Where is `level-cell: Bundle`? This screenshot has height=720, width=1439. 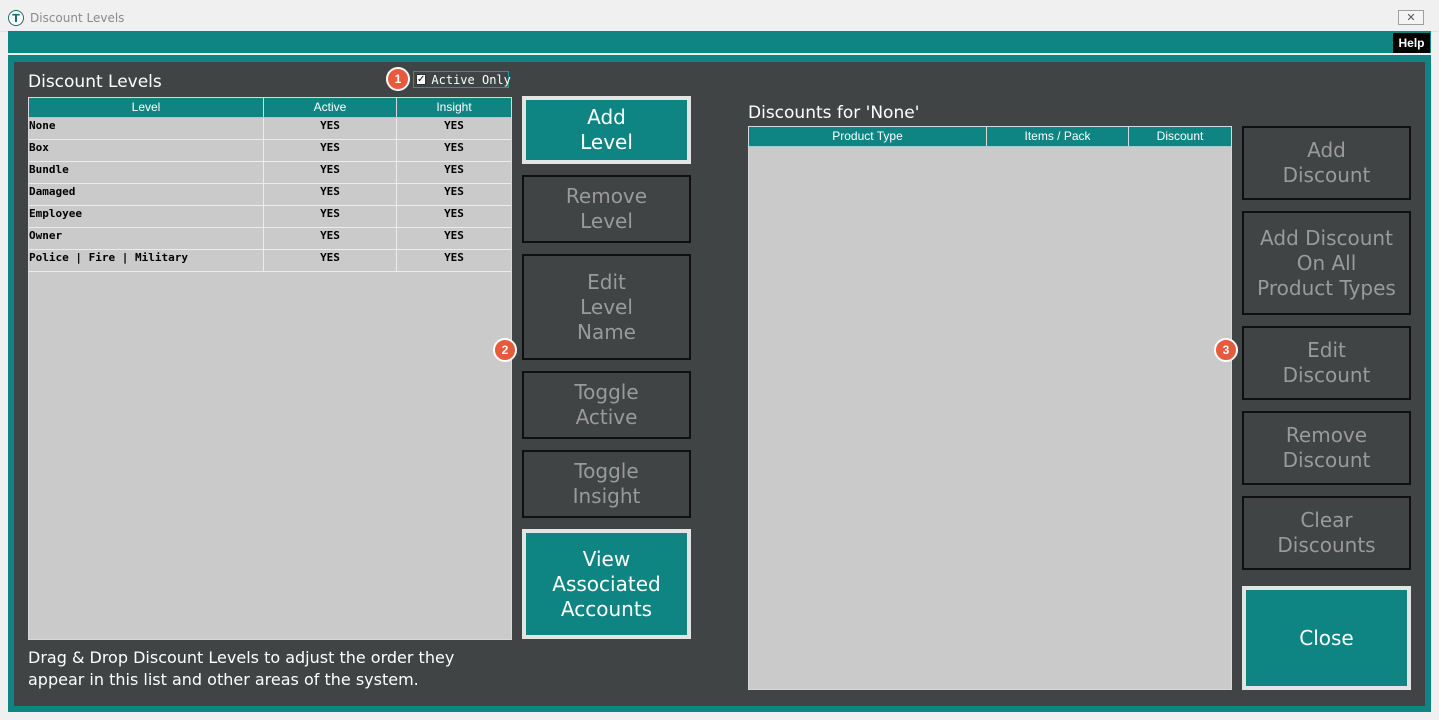
level-cell: Bundle is located at coordinates (146, 172).